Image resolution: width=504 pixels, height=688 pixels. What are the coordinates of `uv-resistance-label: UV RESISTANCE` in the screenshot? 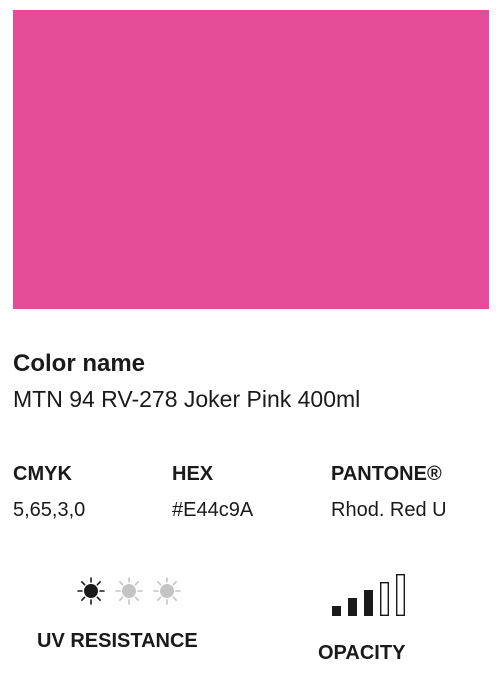 It's located at (117, 641).